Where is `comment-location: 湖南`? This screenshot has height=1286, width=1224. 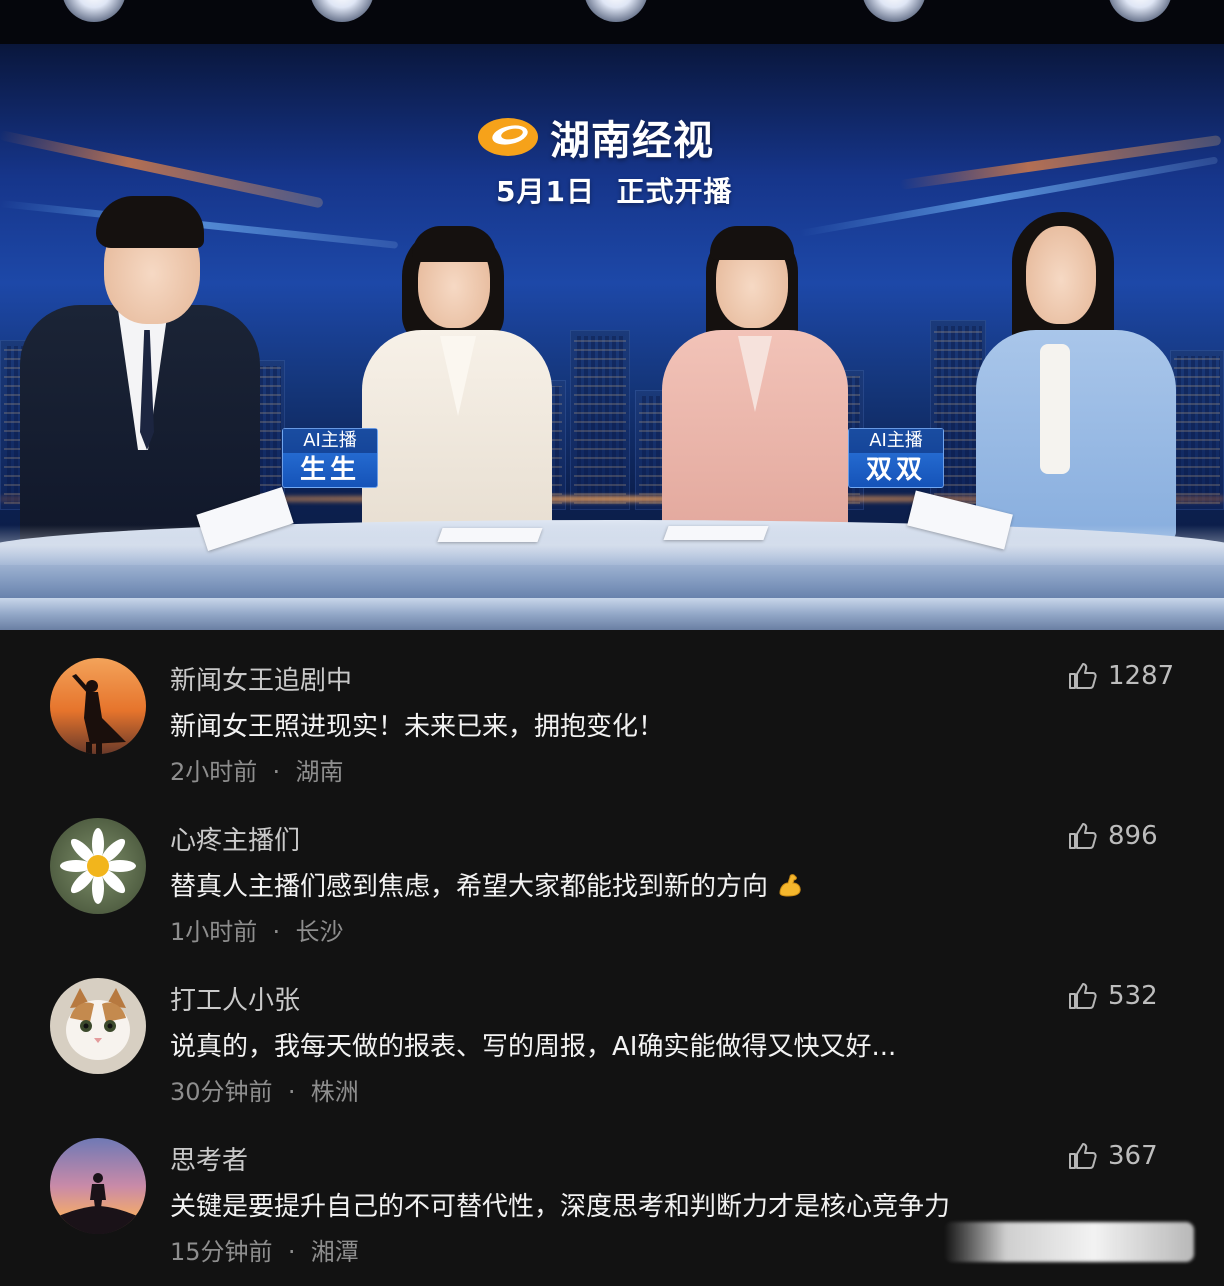 comment-location: 湖南 is located at coordinates (319, 772).